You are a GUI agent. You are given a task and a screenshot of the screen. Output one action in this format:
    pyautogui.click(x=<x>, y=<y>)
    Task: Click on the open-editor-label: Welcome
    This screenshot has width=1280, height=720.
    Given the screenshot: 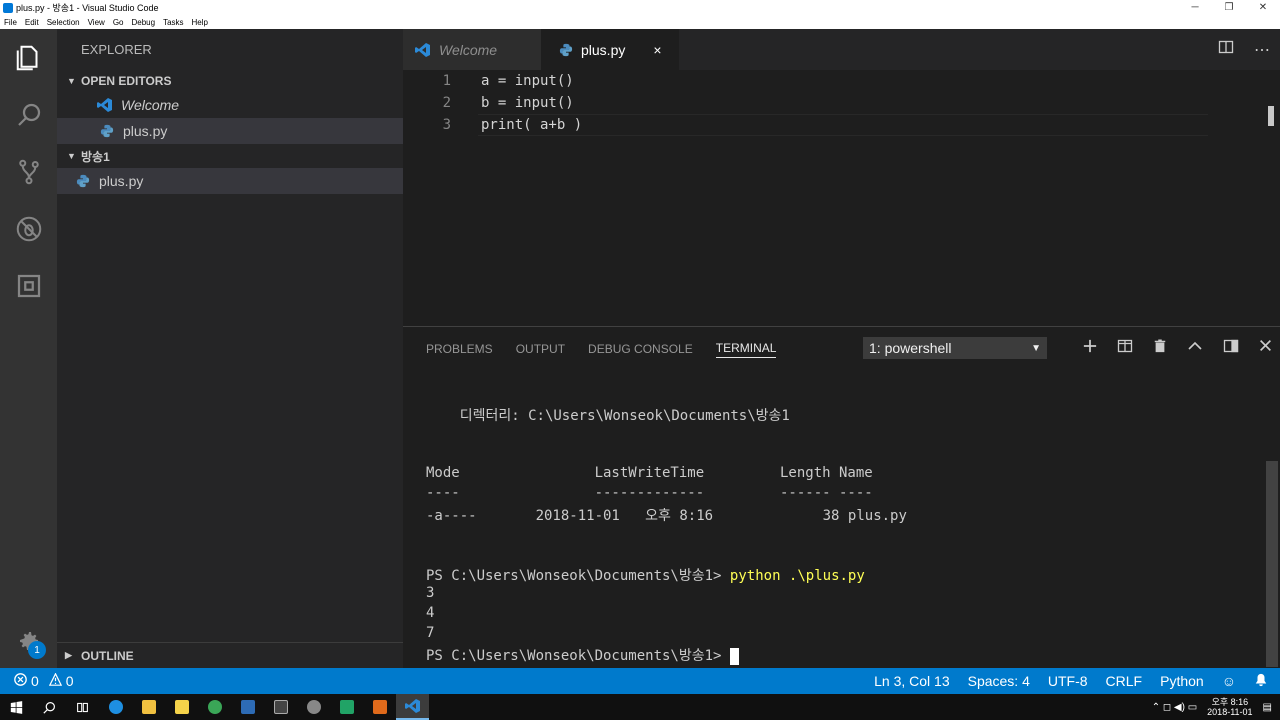 What is the action you would take?
    pyautogui.click(x=150, y=105)
    